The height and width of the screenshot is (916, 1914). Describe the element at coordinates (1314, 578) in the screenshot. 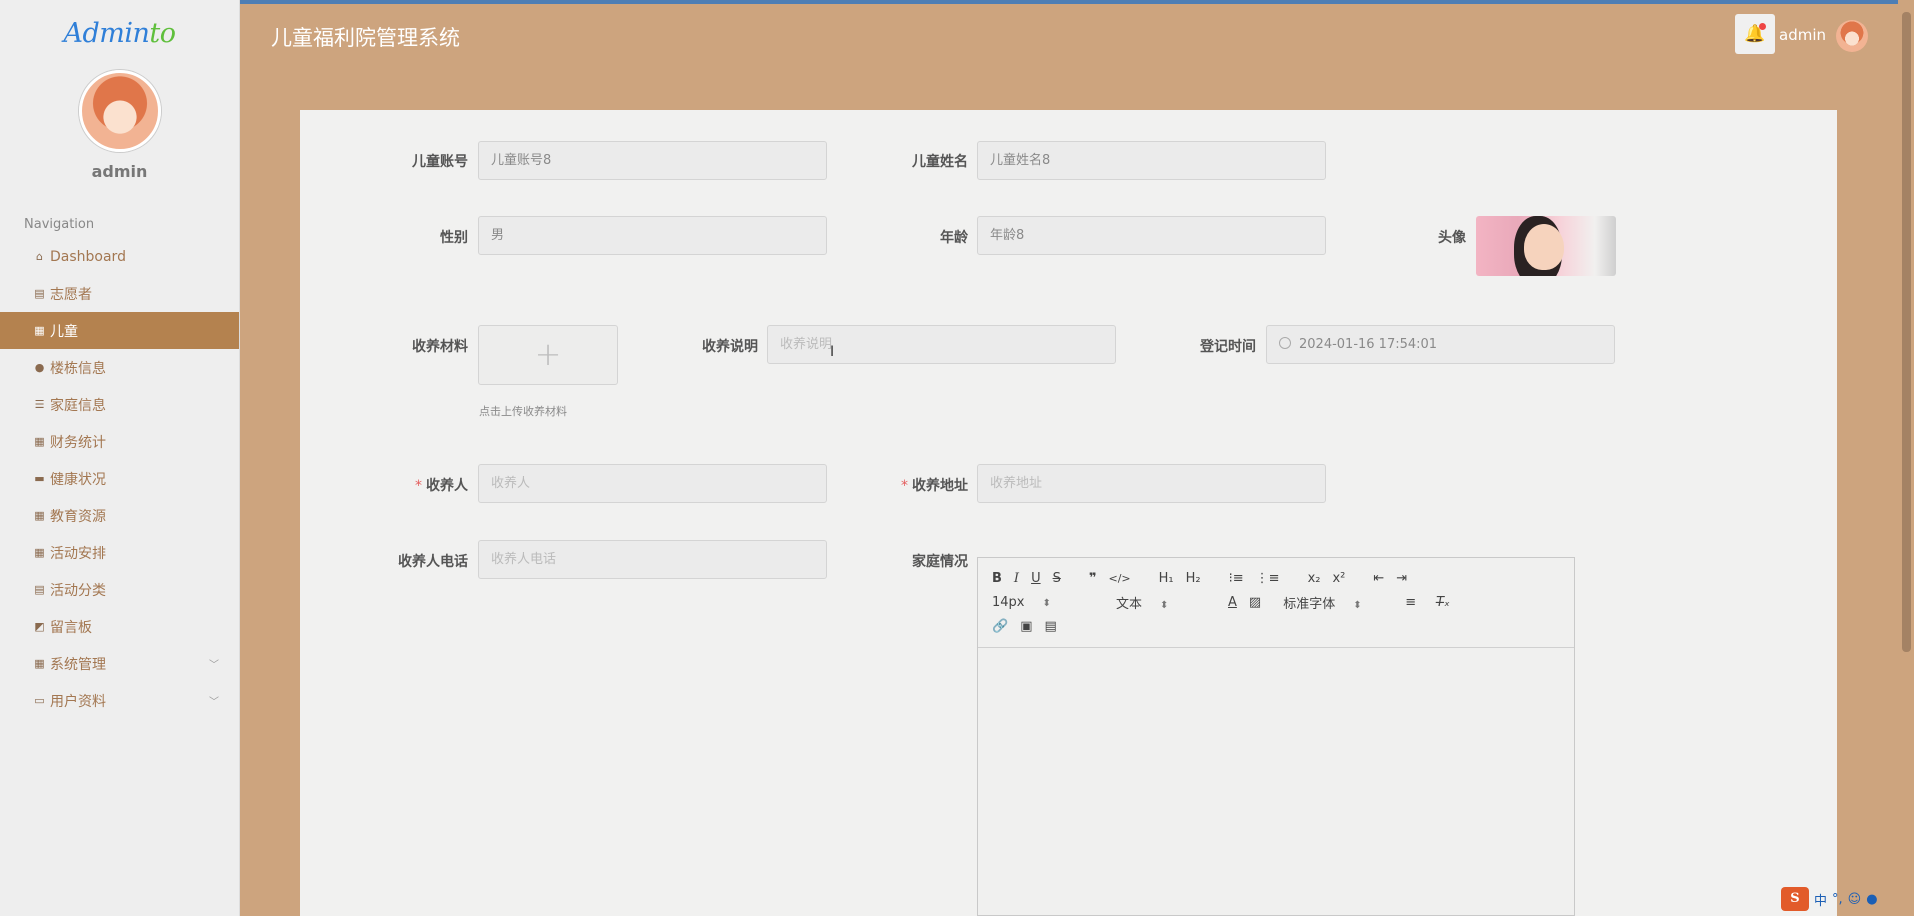

I see `subscript-icon: x₂` at that location.